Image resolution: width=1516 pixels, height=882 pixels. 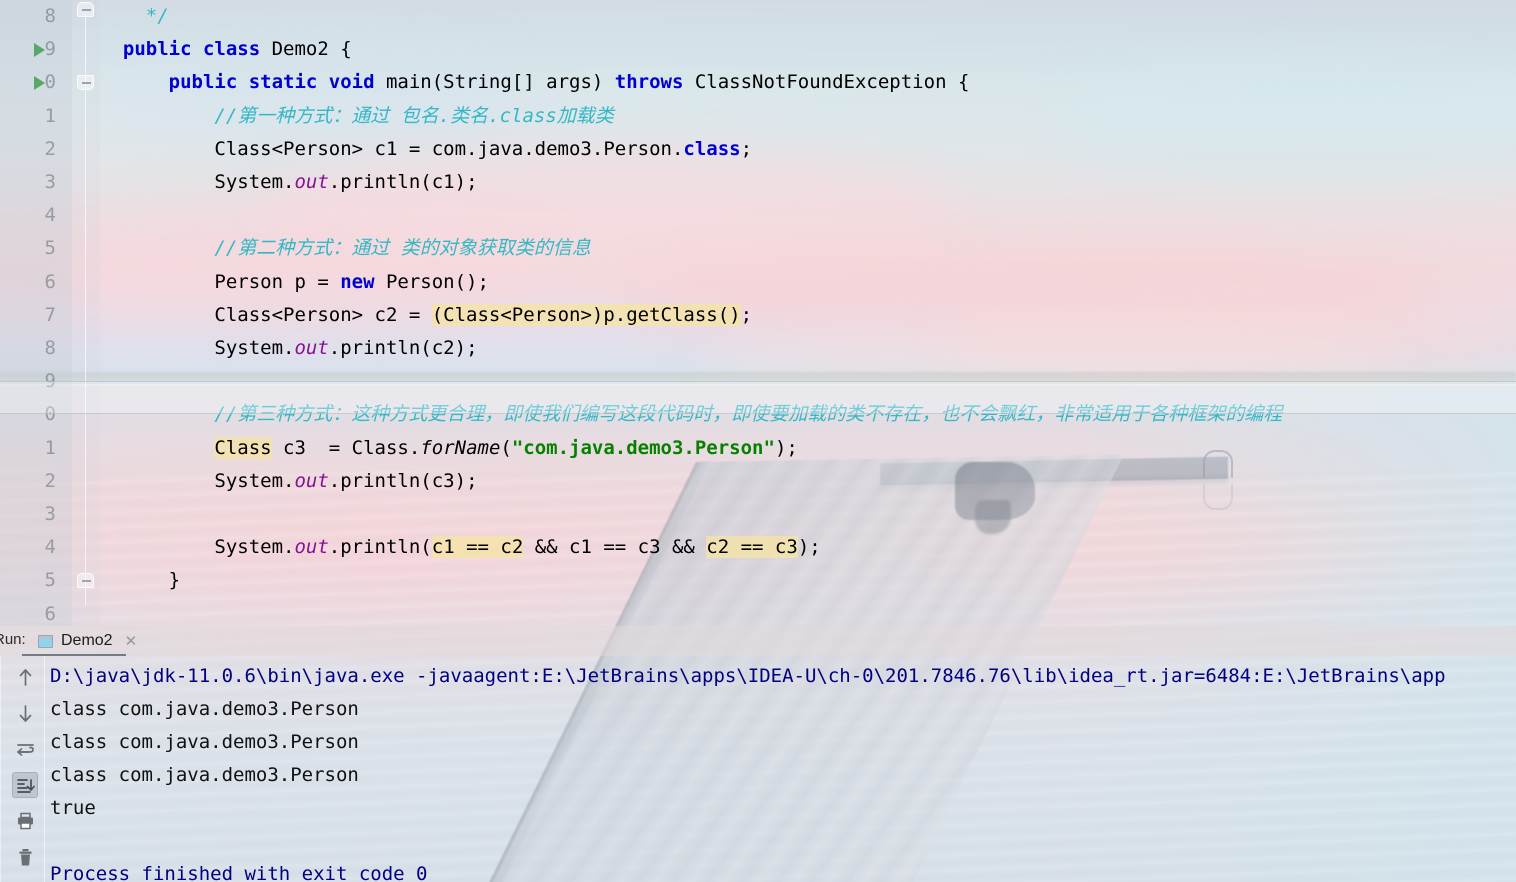 I want to click on editor-line: 1 //第一种方式：通过 包名.类名.class加载类, so click(x=758, y=116).